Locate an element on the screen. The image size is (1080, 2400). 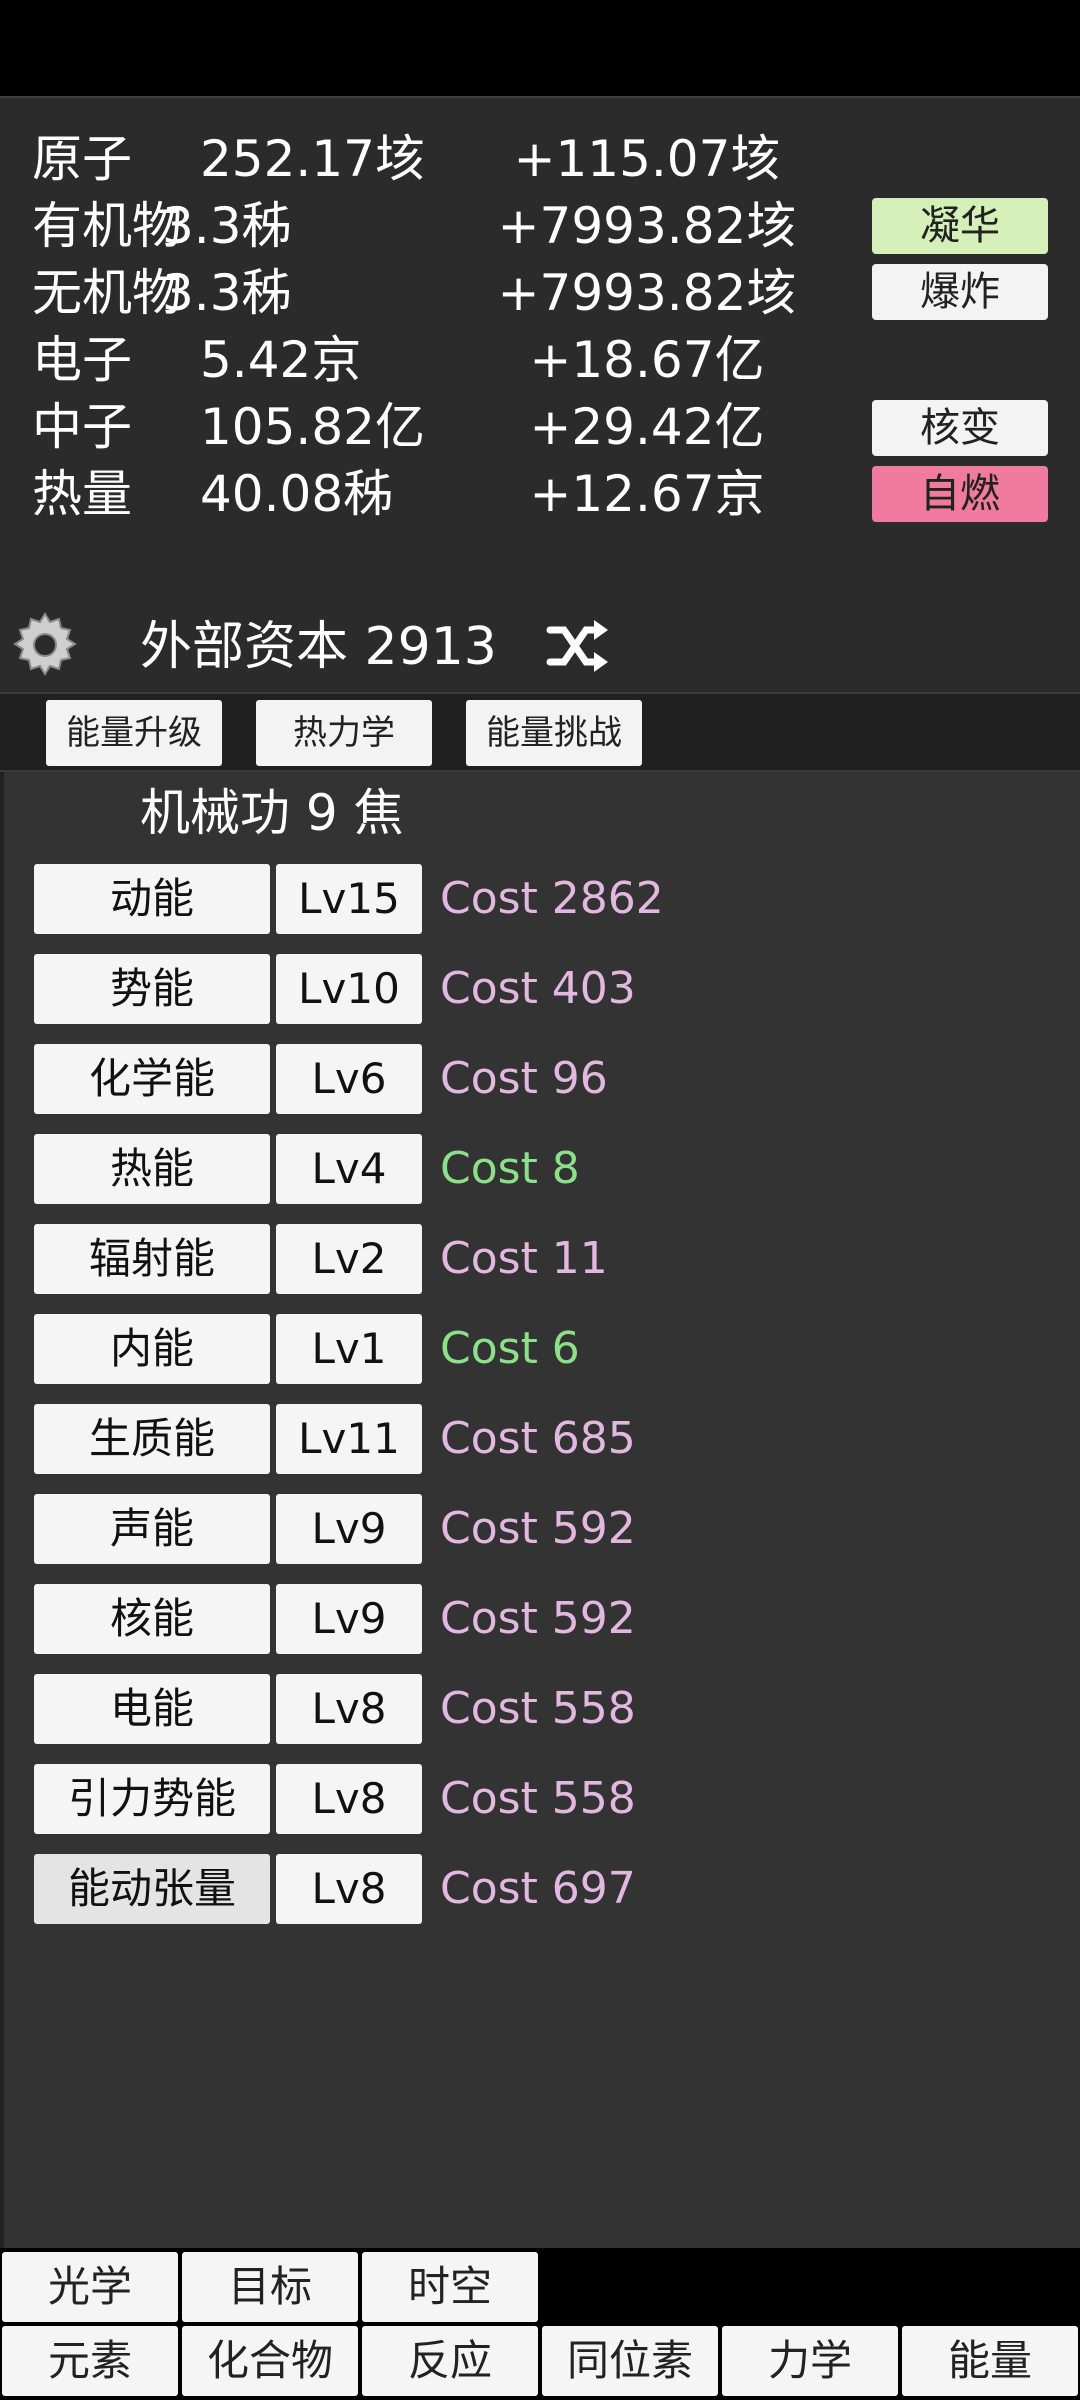
explode-button: 爆炸 is located at coordinates (960, 292).